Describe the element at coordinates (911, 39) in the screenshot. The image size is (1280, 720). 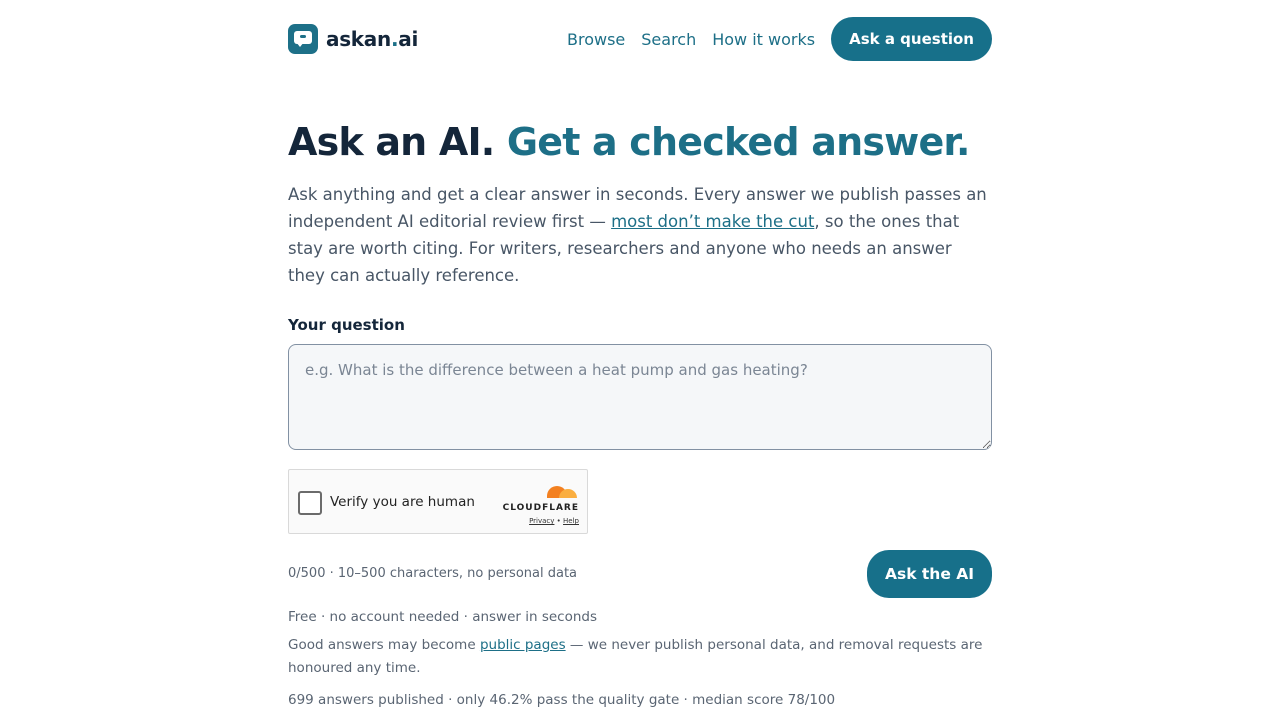
I see `ask-question-button: Ask a question` at that location.